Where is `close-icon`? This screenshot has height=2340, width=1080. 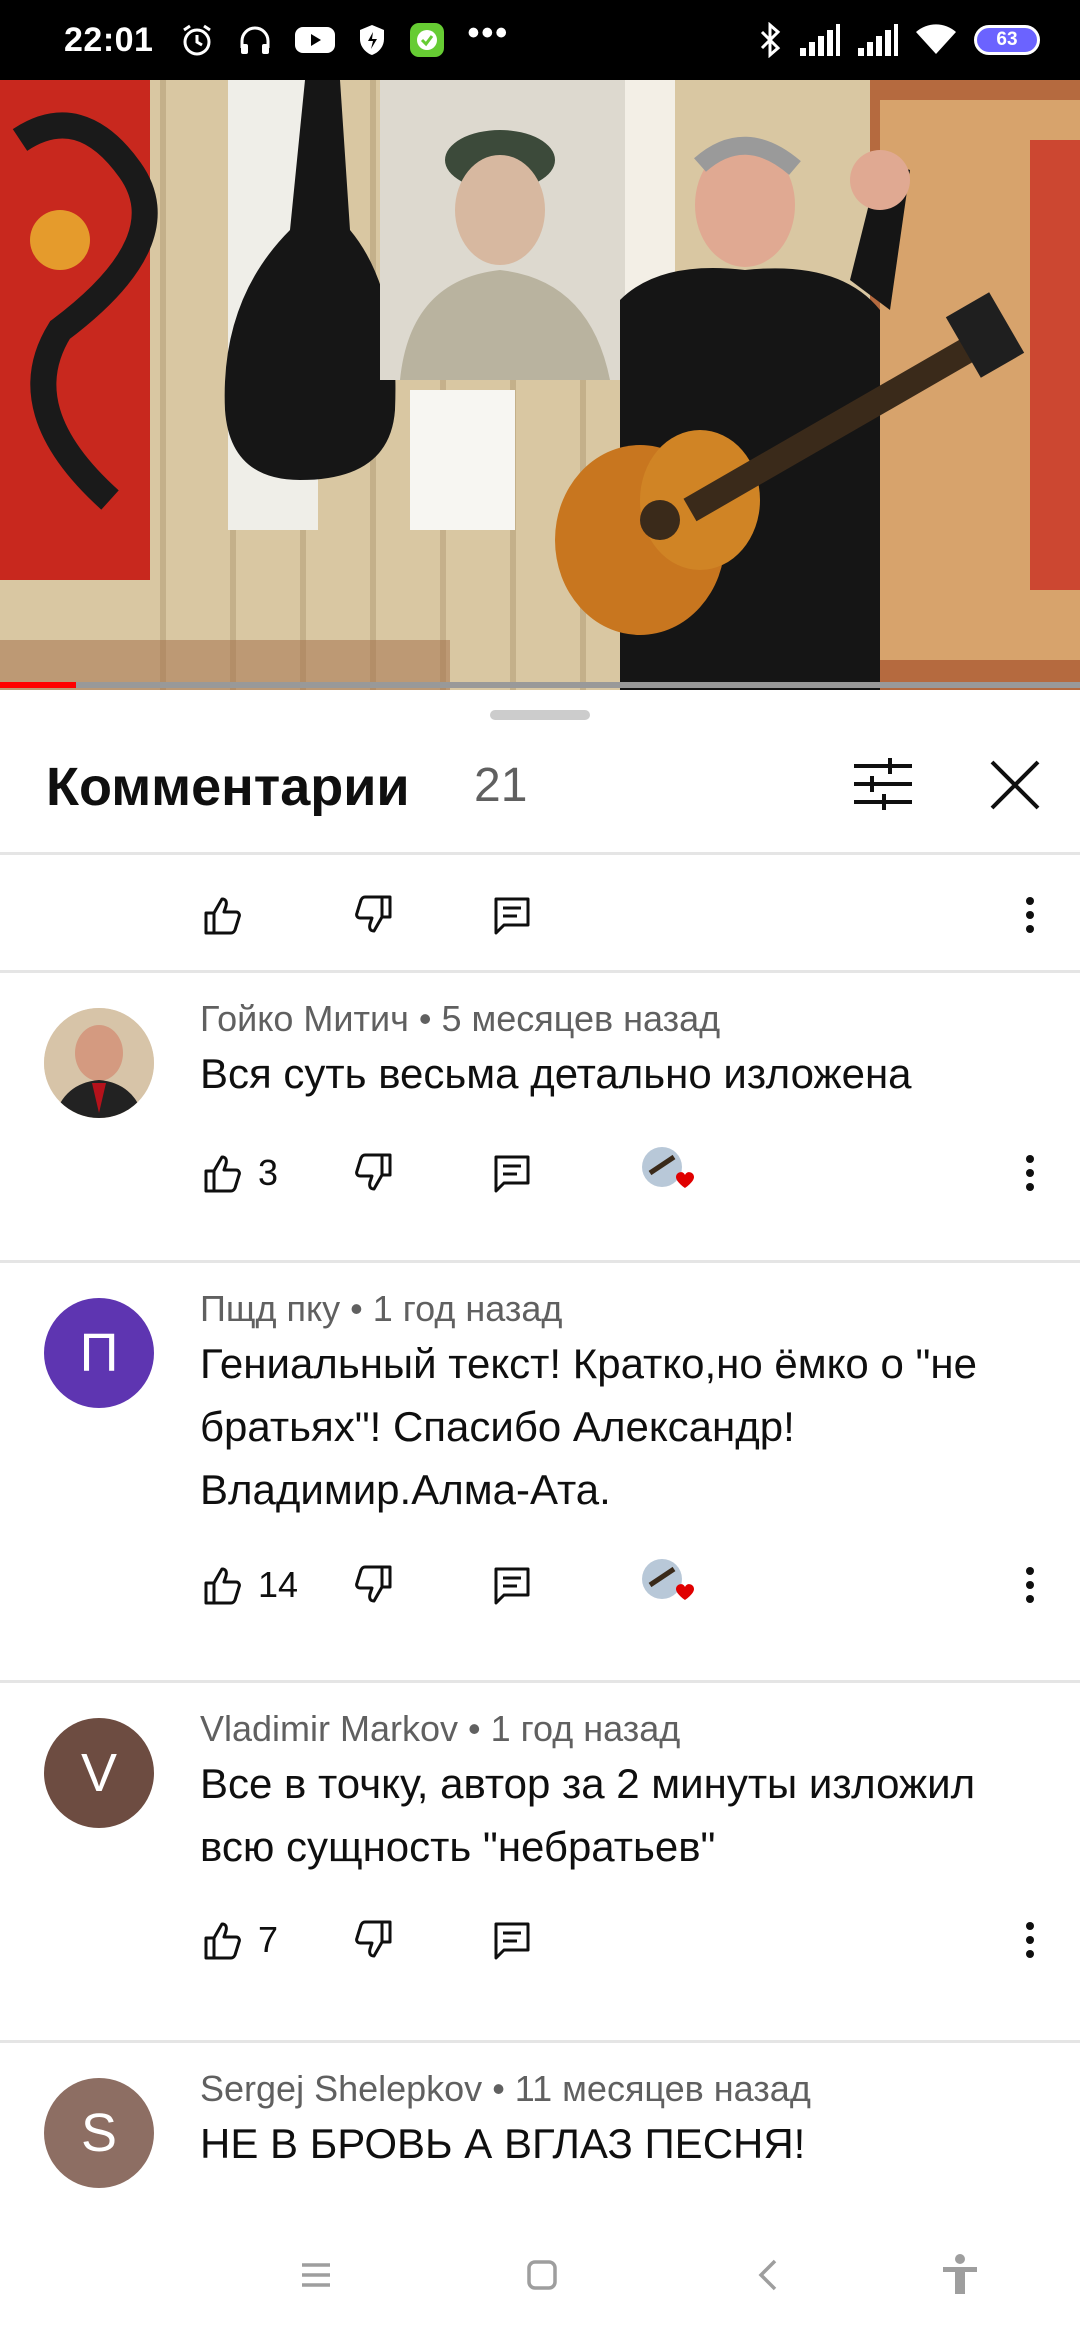 close-icon is located at coordinates (1015, 785).